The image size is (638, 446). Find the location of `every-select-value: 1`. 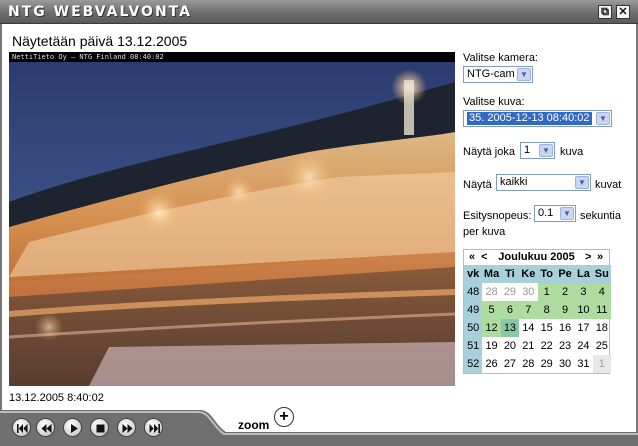

every-select-value: 1 is located at coordinates (527, 150).